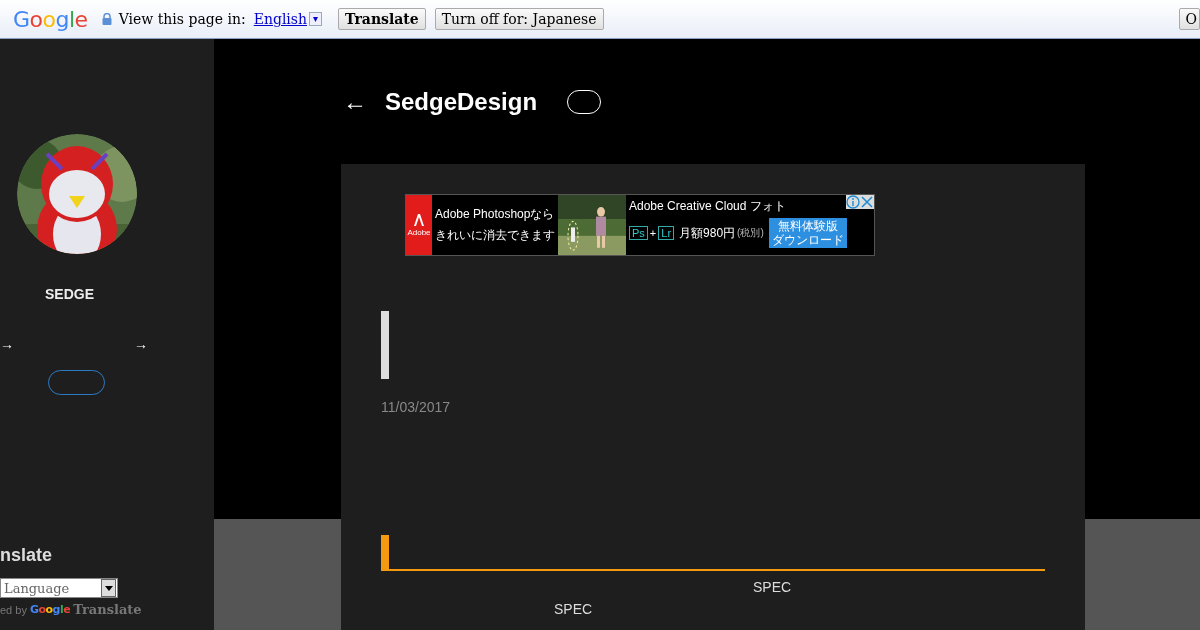  I want to click on prompt-text: View this page in:, so click(182, 19).